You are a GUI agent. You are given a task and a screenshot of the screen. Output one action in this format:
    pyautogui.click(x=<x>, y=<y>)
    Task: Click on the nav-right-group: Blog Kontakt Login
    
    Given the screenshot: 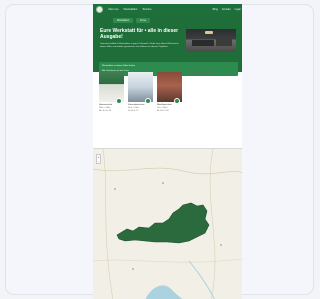 What is the action you would take?
    pyautogui.click(x=226, y=9)
    